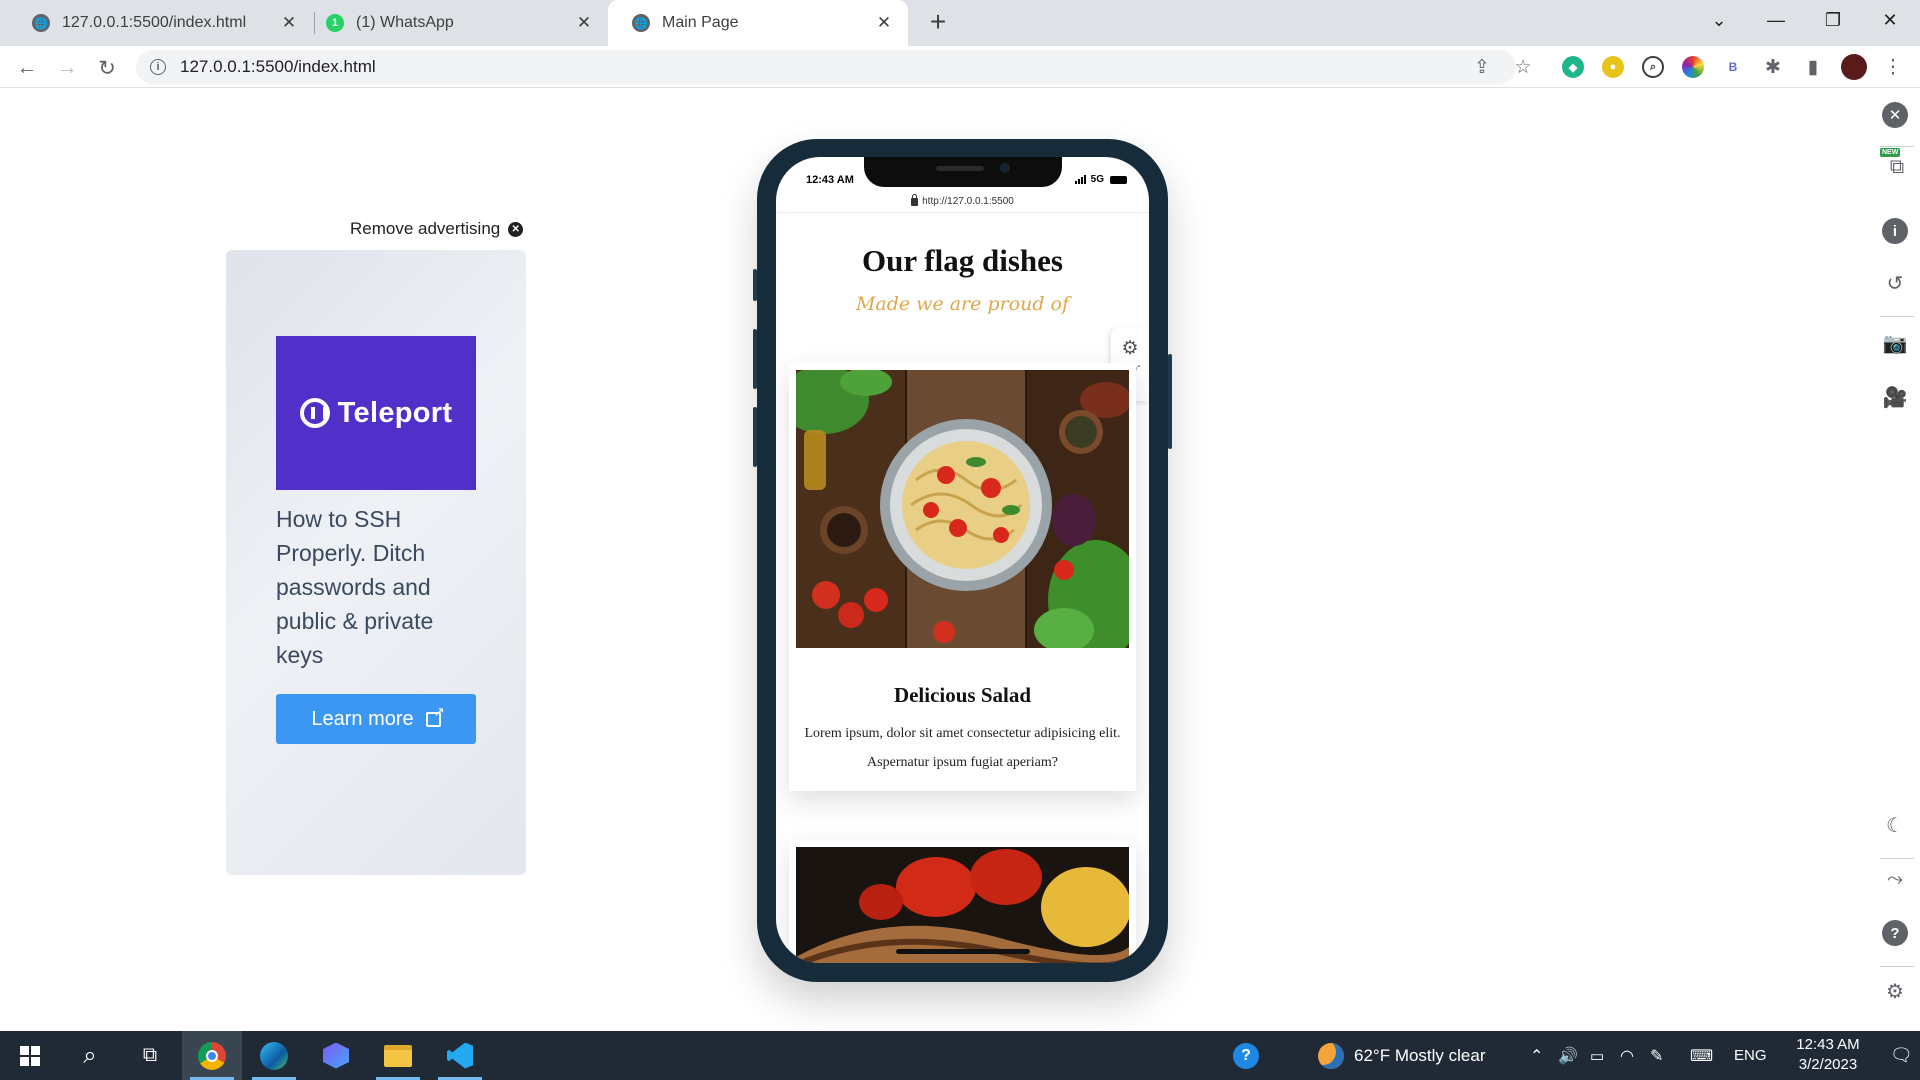 The image size is (1920, 1080). I want to click on remove-advertising-label: Remove advertising, so click(425, 228).